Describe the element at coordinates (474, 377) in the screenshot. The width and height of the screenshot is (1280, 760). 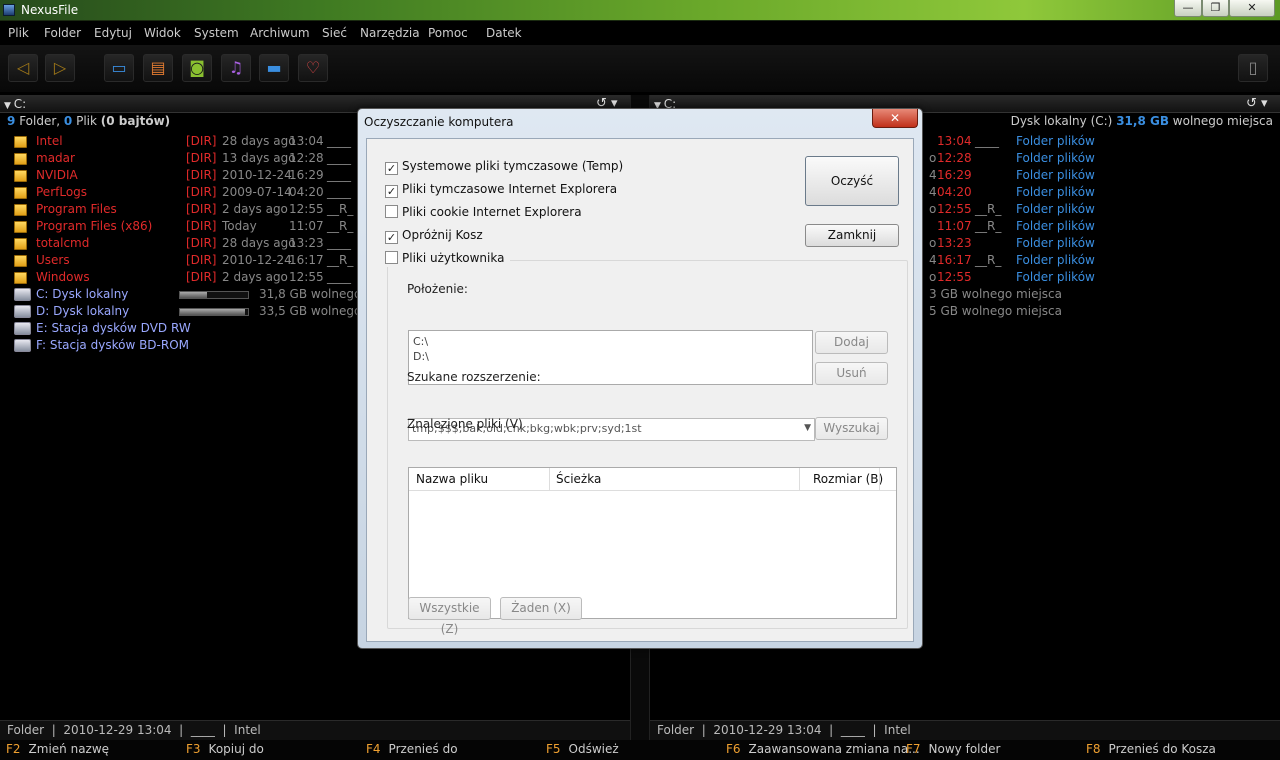
I see `extension-label: Szukane rozszerzenie:` at that location.